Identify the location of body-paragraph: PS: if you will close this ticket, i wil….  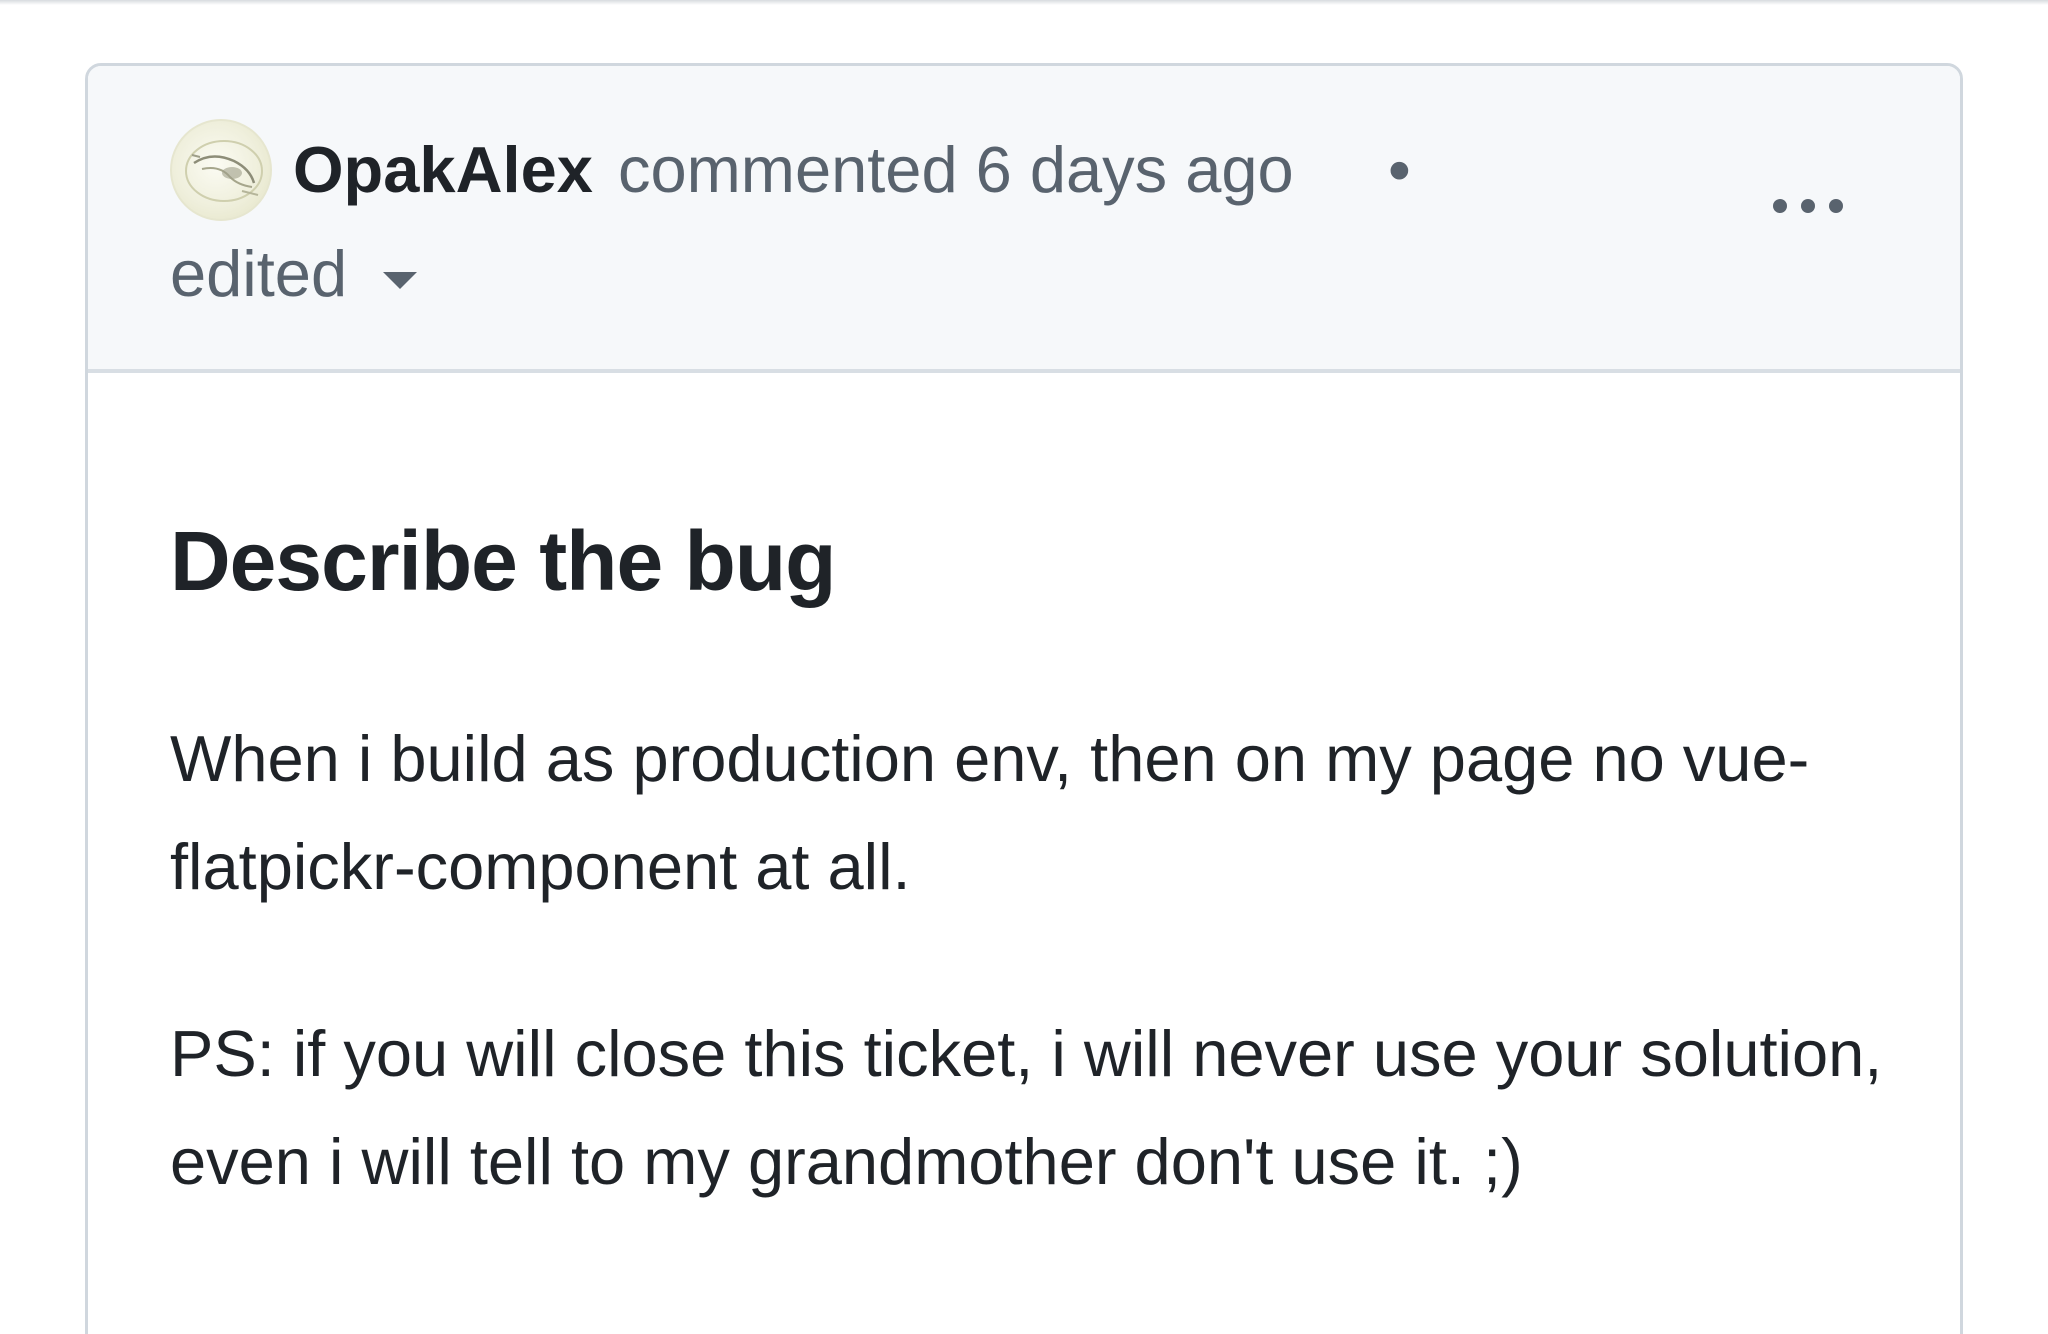
(1026, 1107).